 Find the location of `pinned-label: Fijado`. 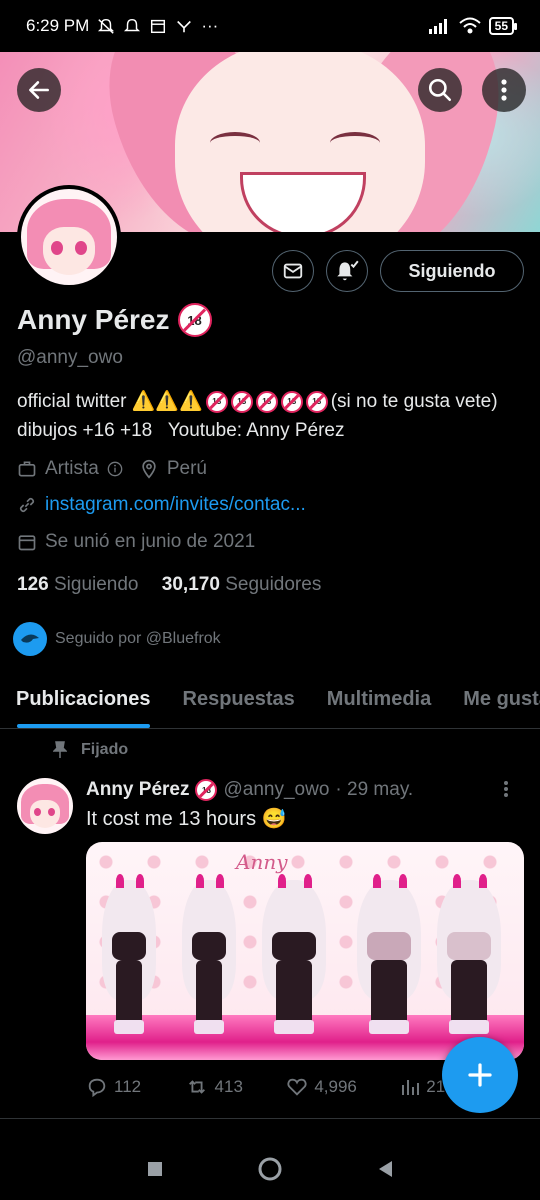

pinned-label: Fijado is located at coordinates (105, 749).